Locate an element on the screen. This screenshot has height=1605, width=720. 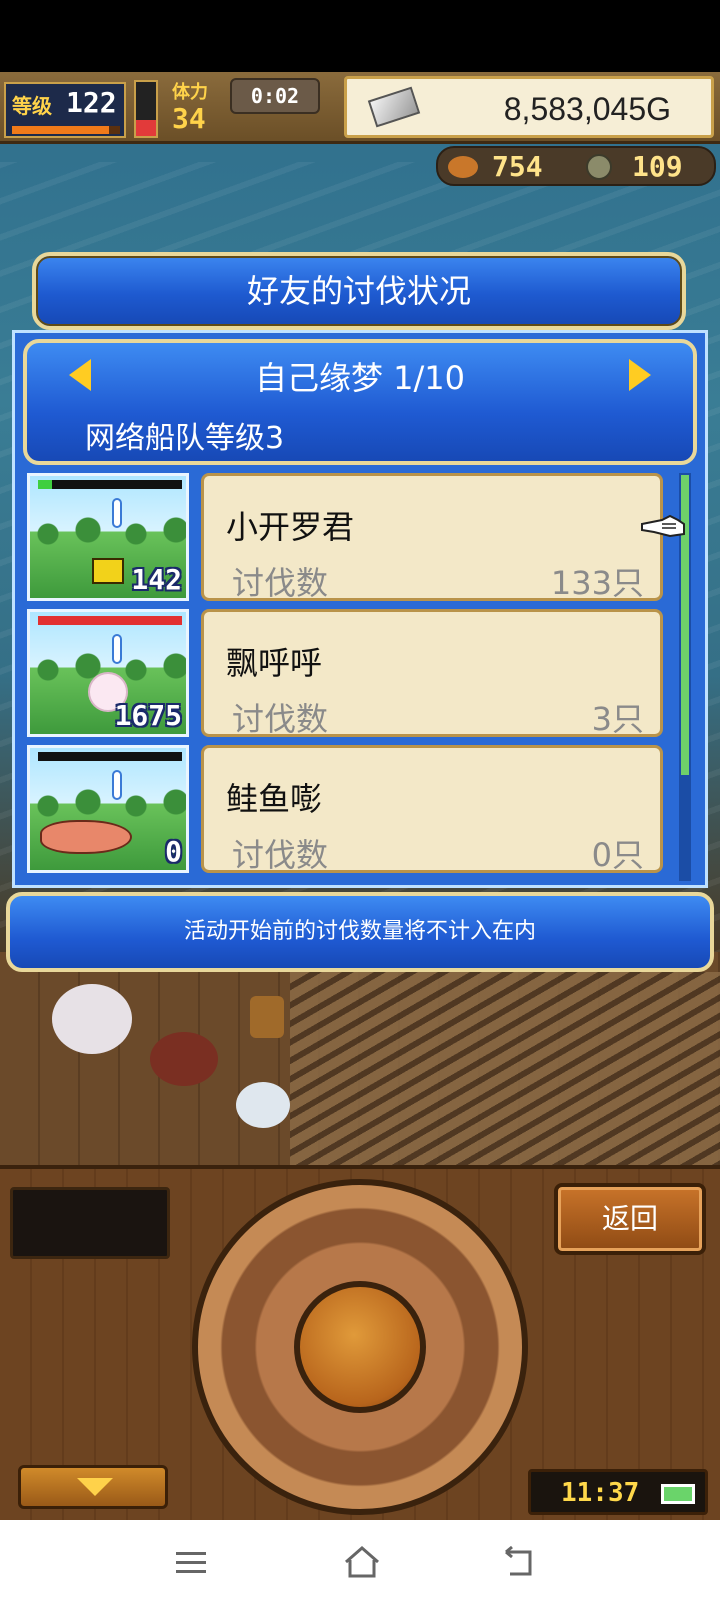
chevron-down-icon is located at coordinates (95, 1487).